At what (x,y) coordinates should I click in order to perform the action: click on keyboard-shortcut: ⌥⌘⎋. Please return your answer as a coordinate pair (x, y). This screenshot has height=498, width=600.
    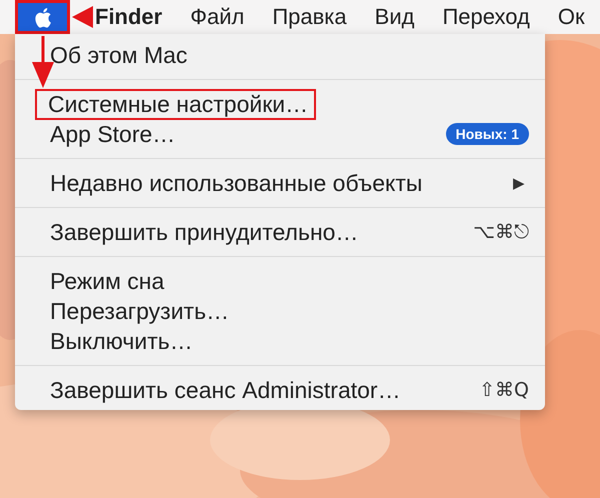
    Looking at the image, I should click on (501, 232).